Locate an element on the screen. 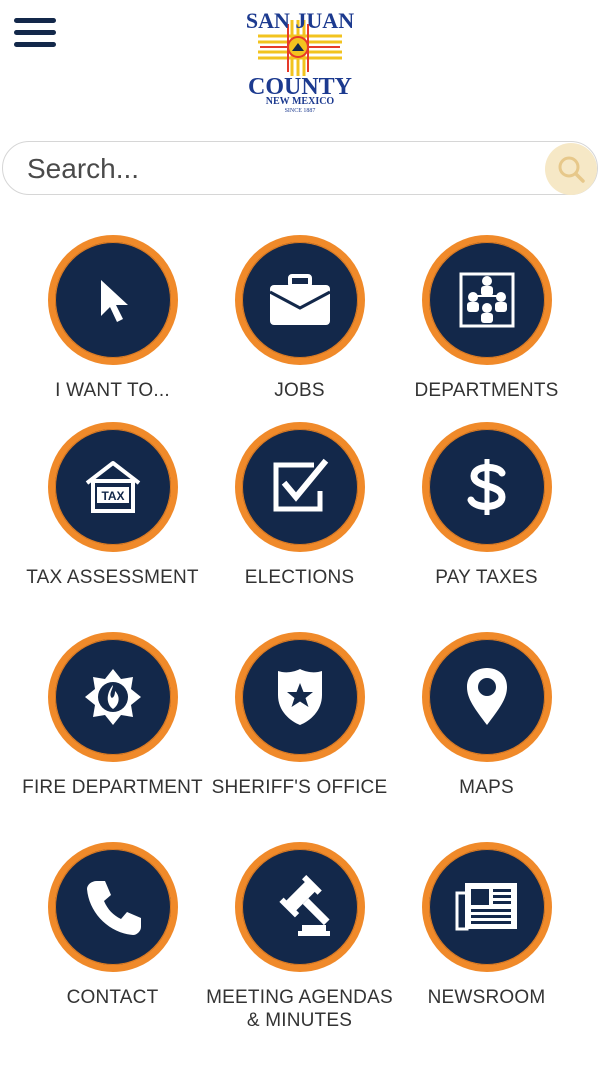  briefcase-icon is located at coordinates (299, 299).